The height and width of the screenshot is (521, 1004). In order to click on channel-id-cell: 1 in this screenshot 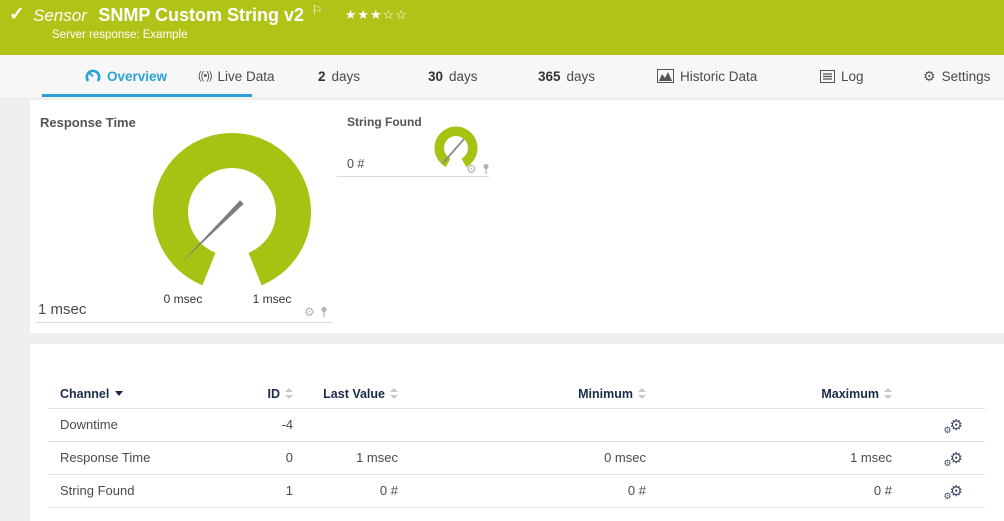, I will do `click(272, 491)`.